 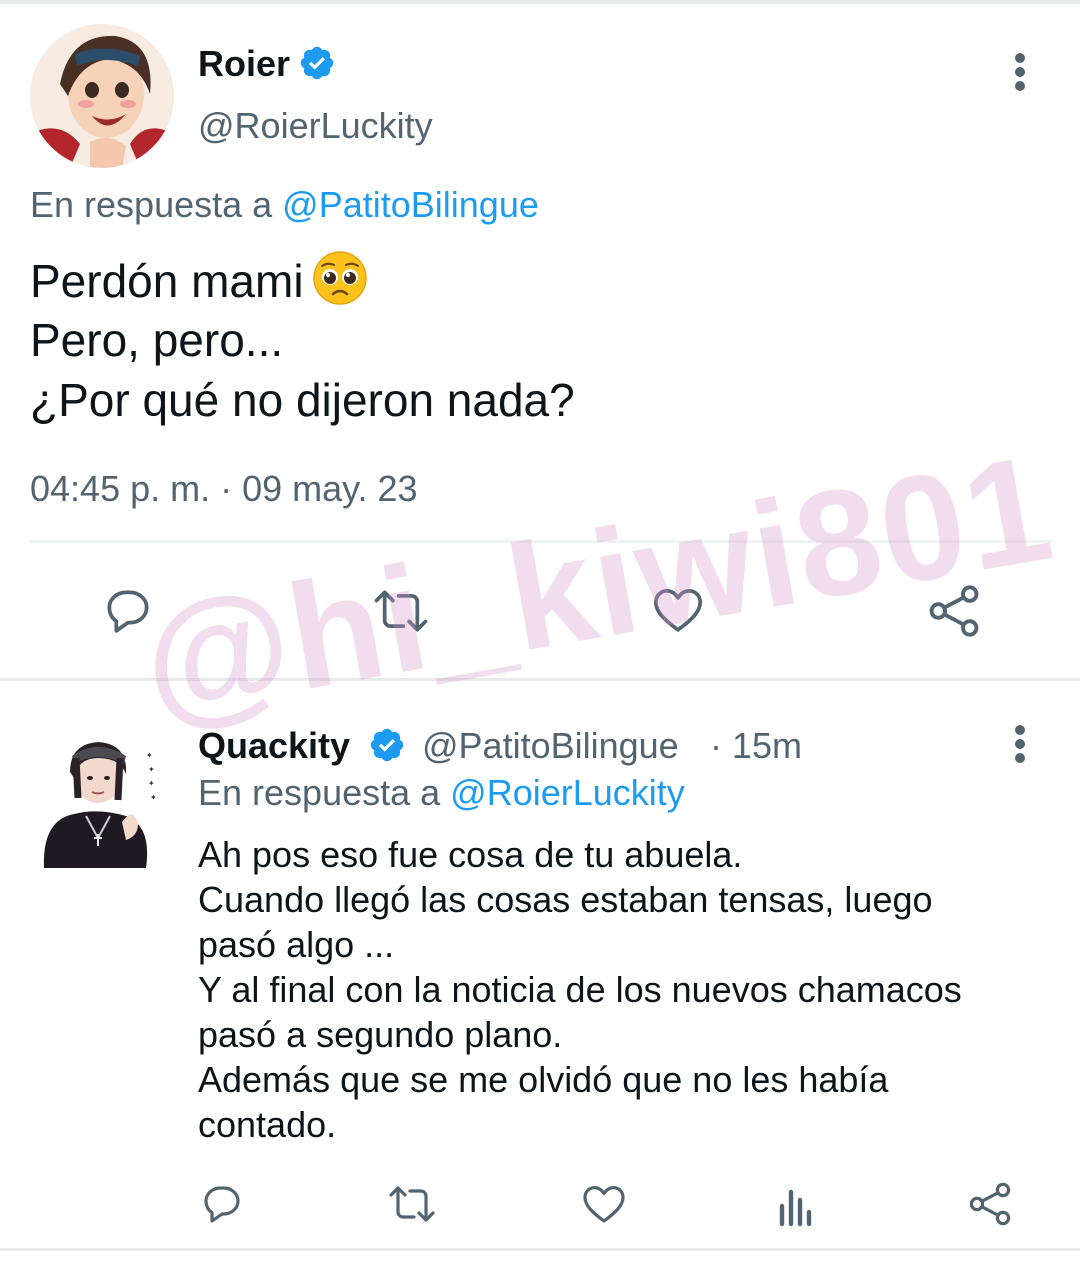 What do you see at coordinates (98, 798) in the screenshot?
I see `reply-avatar: ✦ ✦ ✦ ✦` at bounding box center [98, 798].